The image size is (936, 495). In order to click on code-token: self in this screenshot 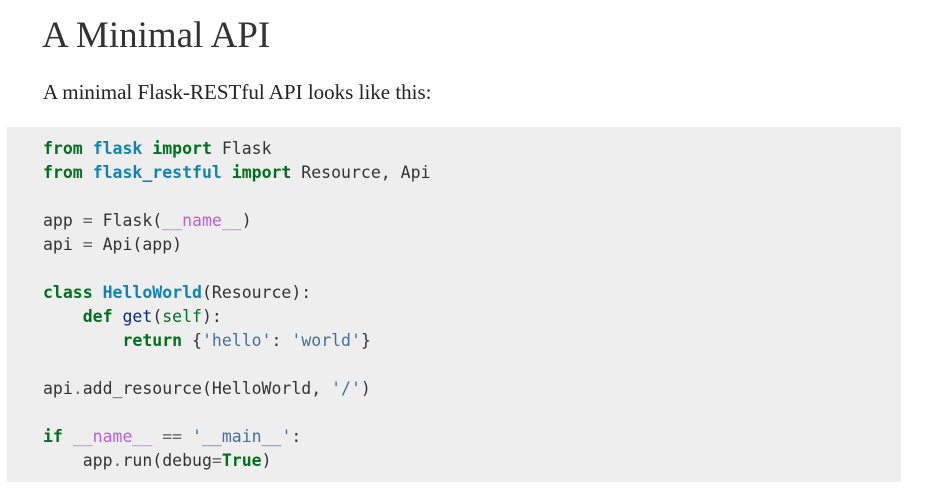, I will do `click(182, 316)`.